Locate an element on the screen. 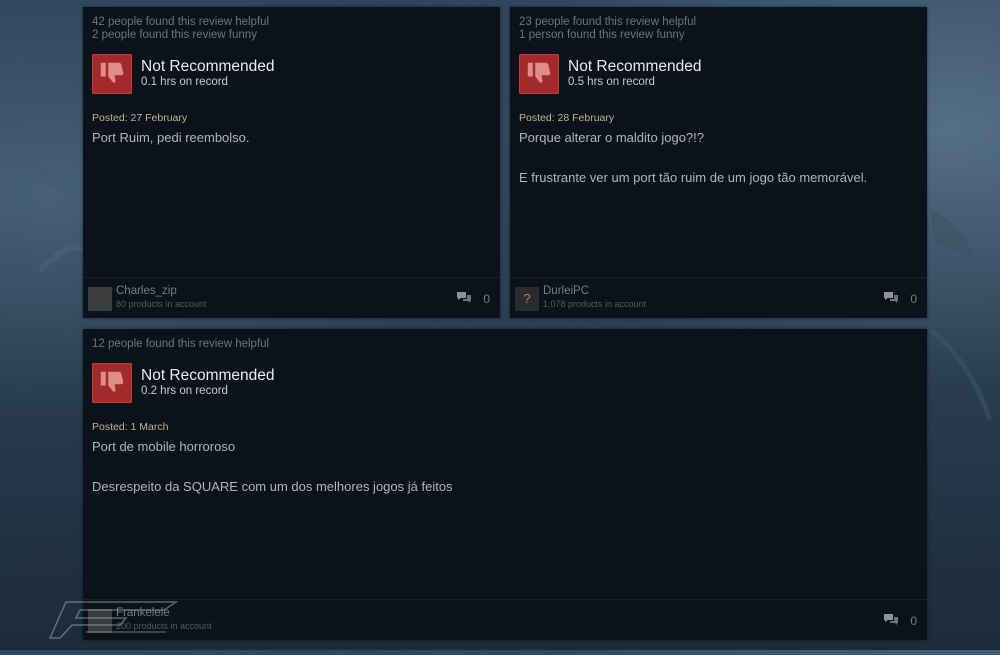  review-text: Port Ruim, pedi reembolso. is located at coordinates (171, 137).